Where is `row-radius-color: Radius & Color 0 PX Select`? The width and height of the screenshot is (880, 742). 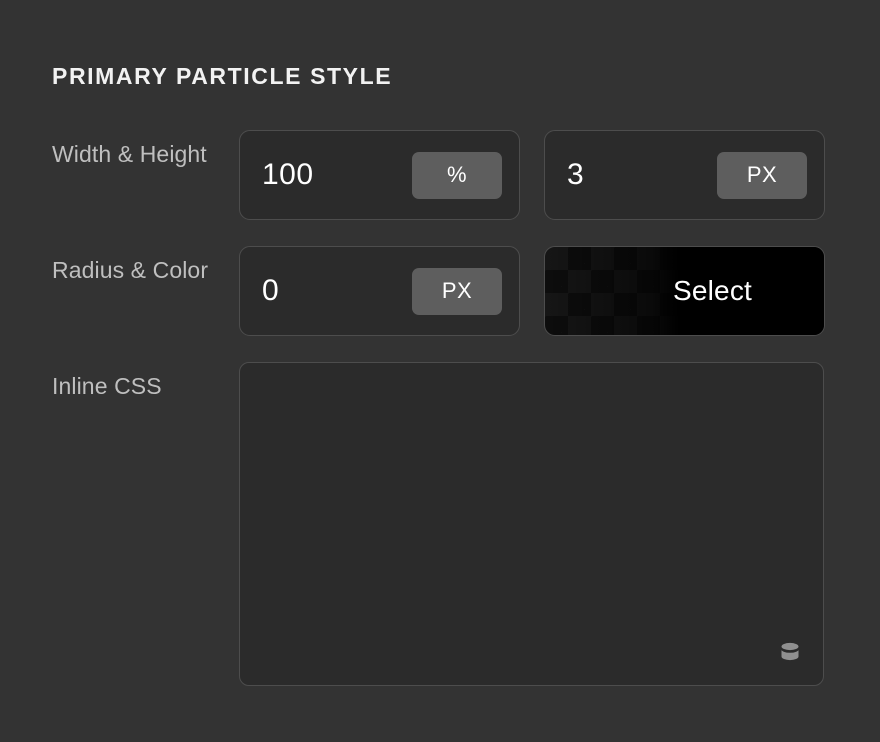 row-radius-color: Radius & Color 0 PX Select is located at coordinates (447, 291).